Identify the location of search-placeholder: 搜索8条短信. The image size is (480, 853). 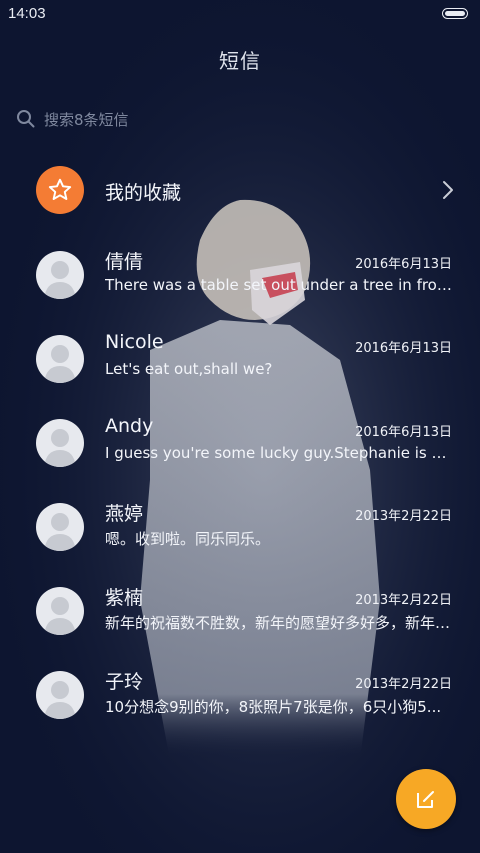
(86, 119).